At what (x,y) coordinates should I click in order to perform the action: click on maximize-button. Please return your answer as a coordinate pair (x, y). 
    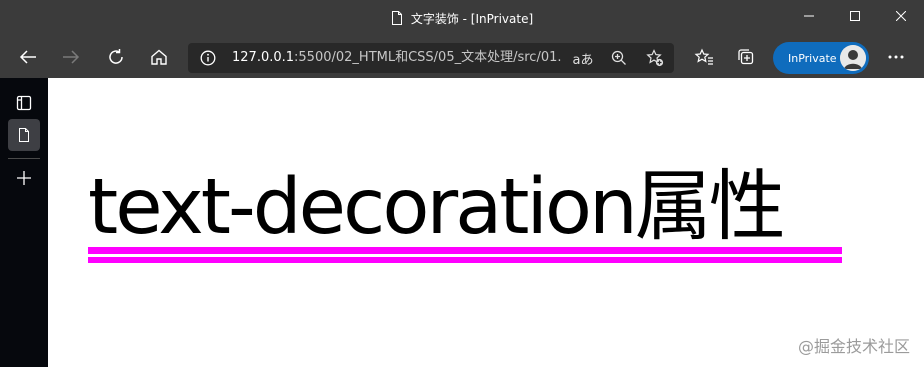
    Looking at the image, I should click on (855, 16).